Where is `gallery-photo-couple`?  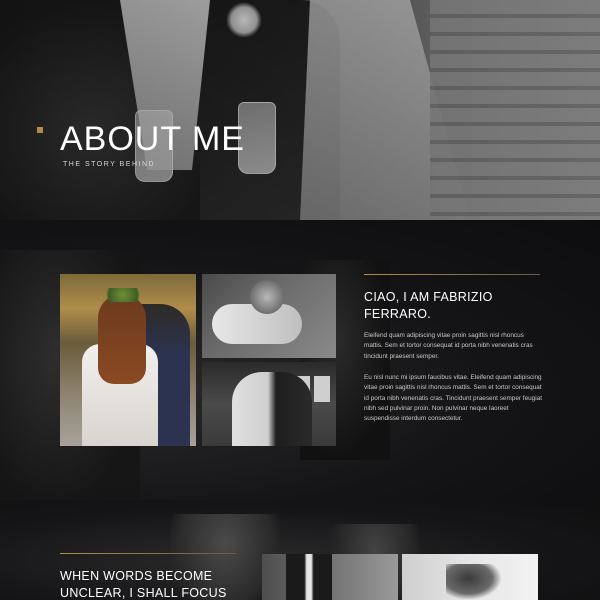
gallery-photo-couple is located at coordinates (269, 404).